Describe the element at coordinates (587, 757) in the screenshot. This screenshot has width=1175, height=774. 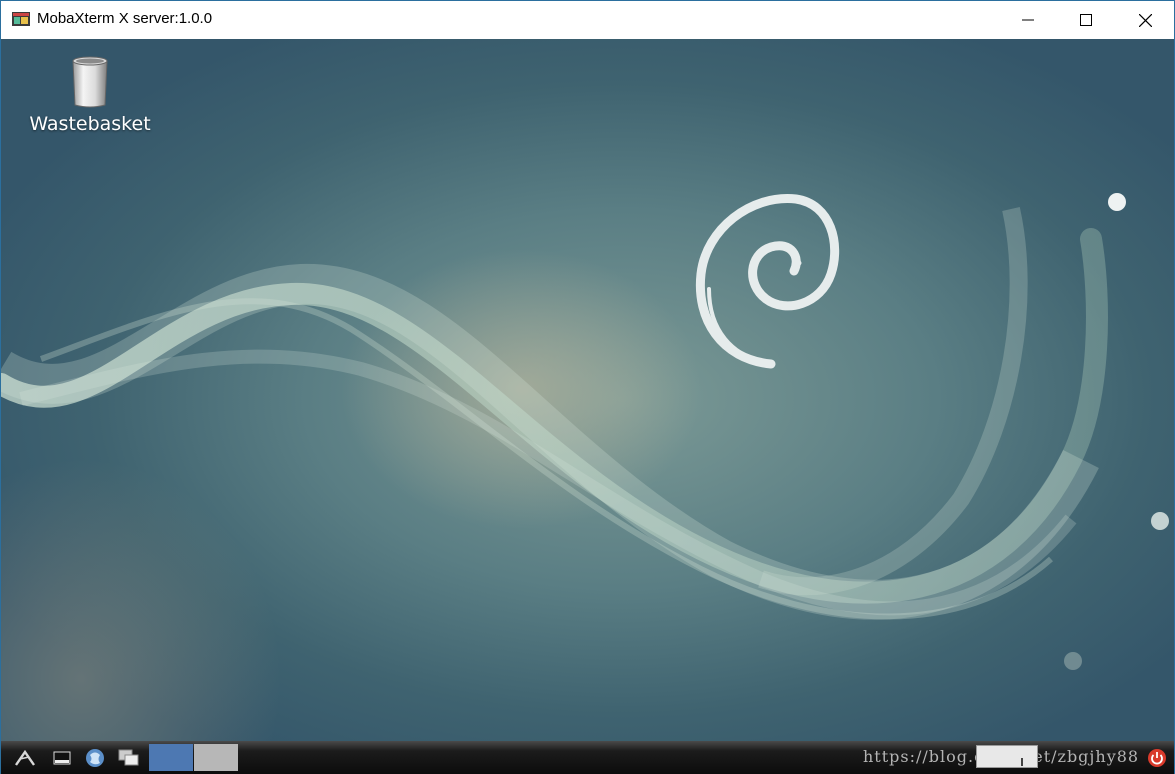
I see `taskbar: https://blog.csdn.net/zbgjhy88` at that location.